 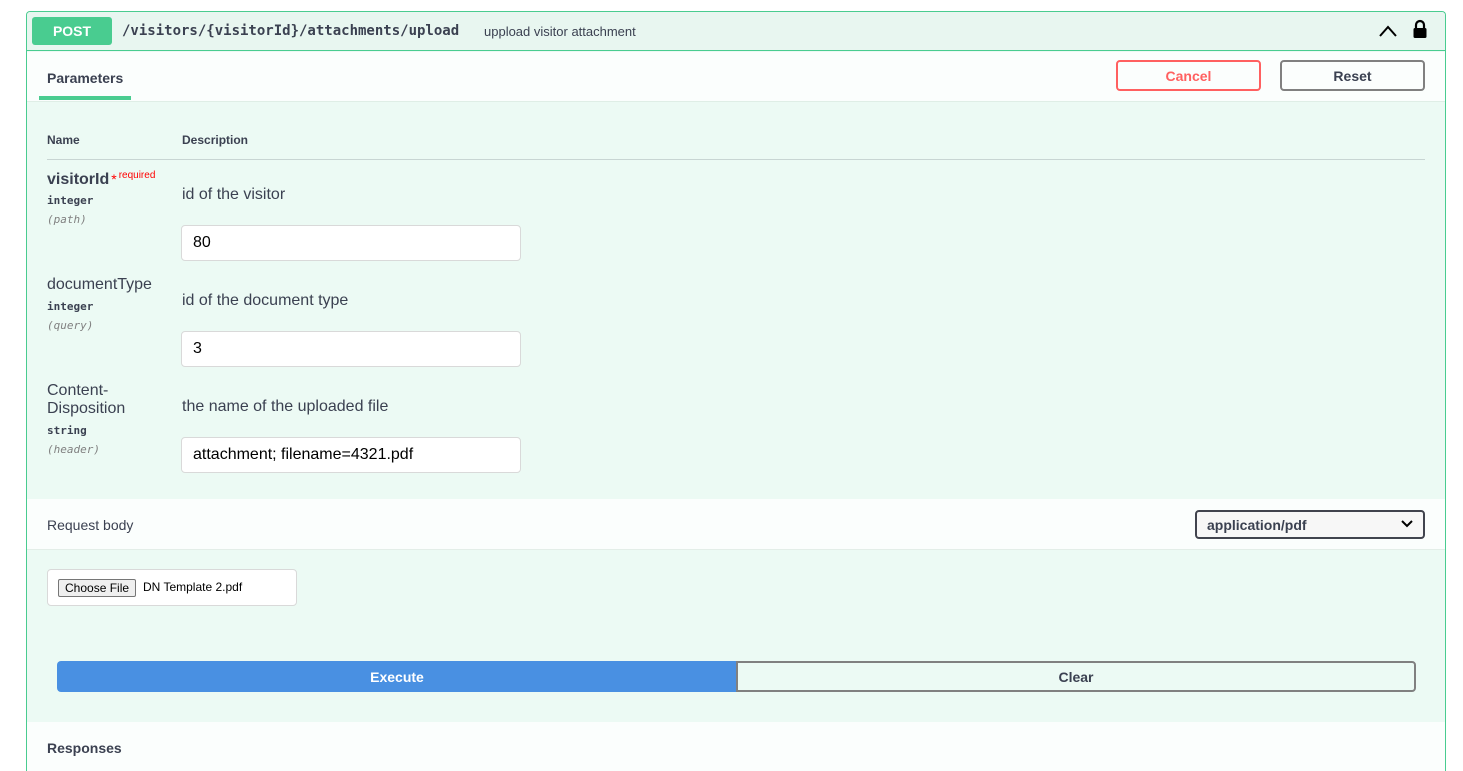 I want to click on operation-description: uppload visitor attachment, so click(x=560, y=31).